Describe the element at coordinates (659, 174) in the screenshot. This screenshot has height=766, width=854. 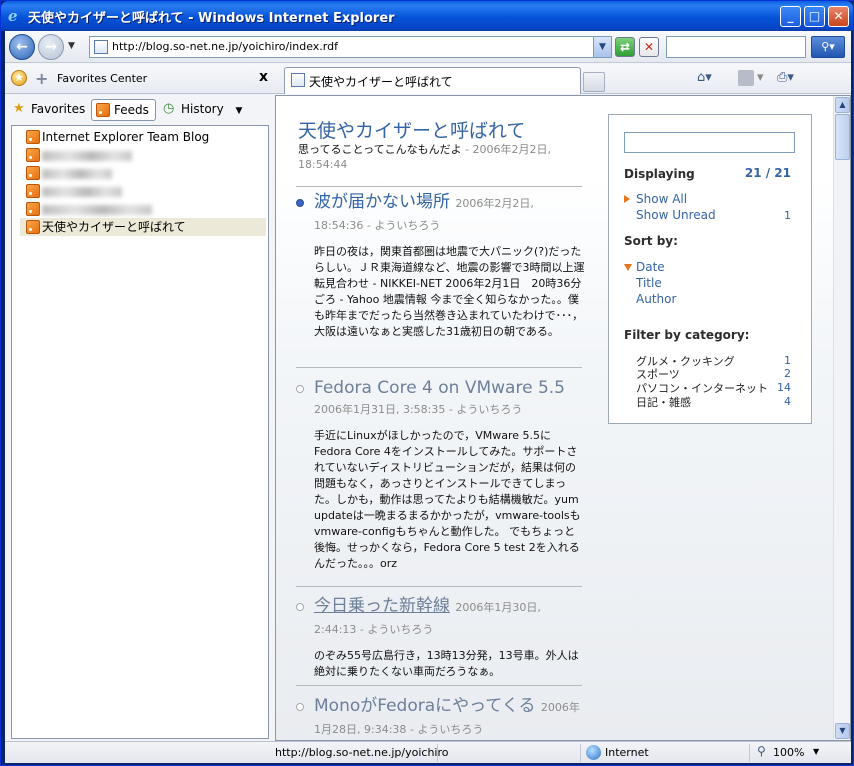
I see `displaying-label: Displaying` at that location.